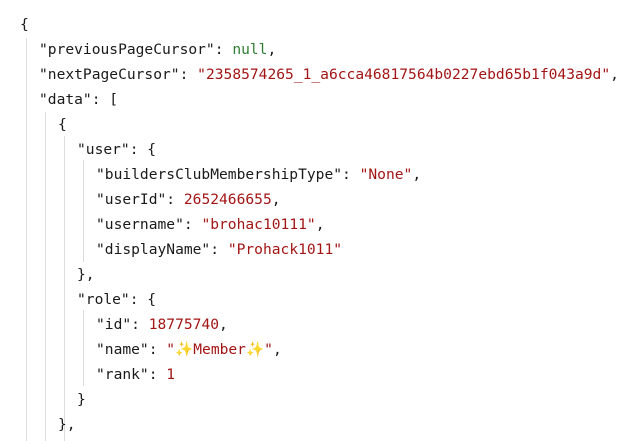  Describe the element at coordinates (250, 49) in the screenshot. I see `json-value: null` at that location.